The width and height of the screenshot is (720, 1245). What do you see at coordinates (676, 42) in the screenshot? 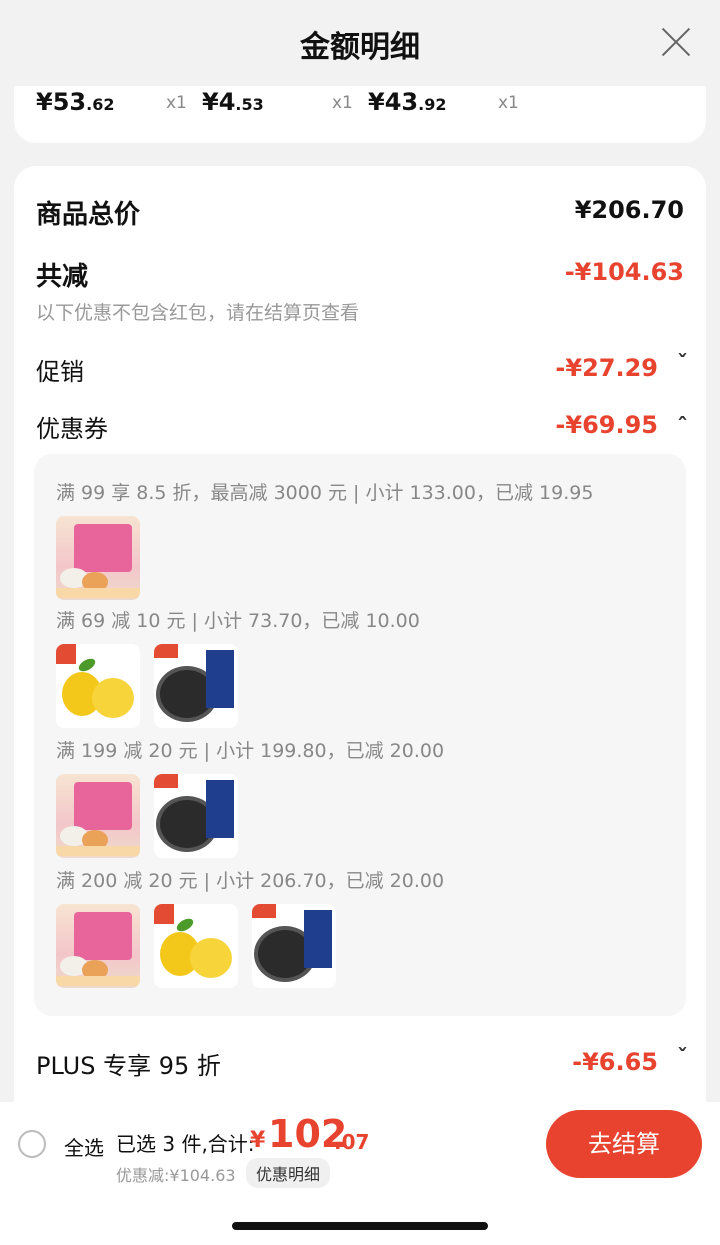
I see `close-icon` at bounding box center [676, 42].